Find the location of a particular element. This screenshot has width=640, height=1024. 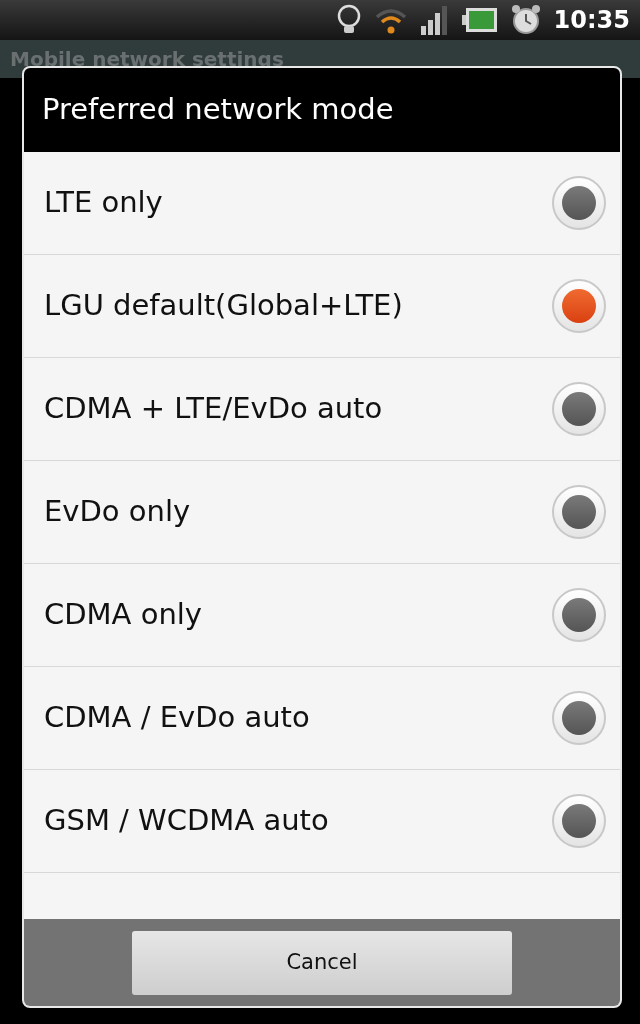

option-label: GSM / WCDMA auto is located at coordinates (186, 821).